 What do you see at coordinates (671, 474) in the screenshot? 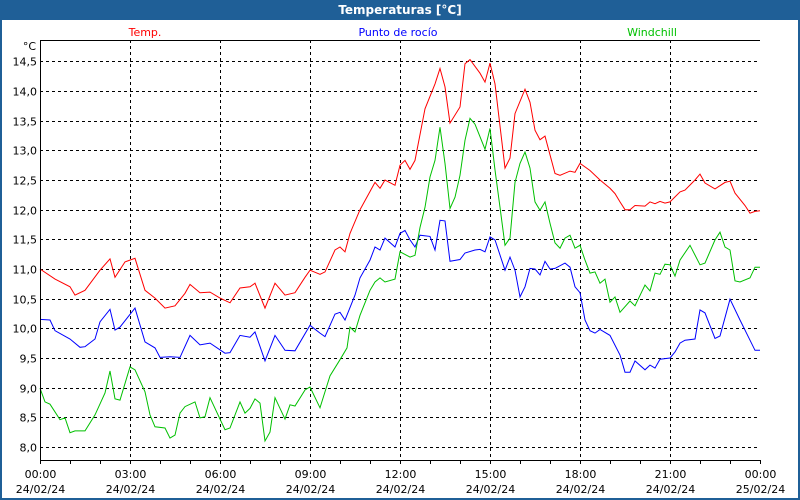
I see `x-tick-time: 21:00` at bounding box center [671, 474].